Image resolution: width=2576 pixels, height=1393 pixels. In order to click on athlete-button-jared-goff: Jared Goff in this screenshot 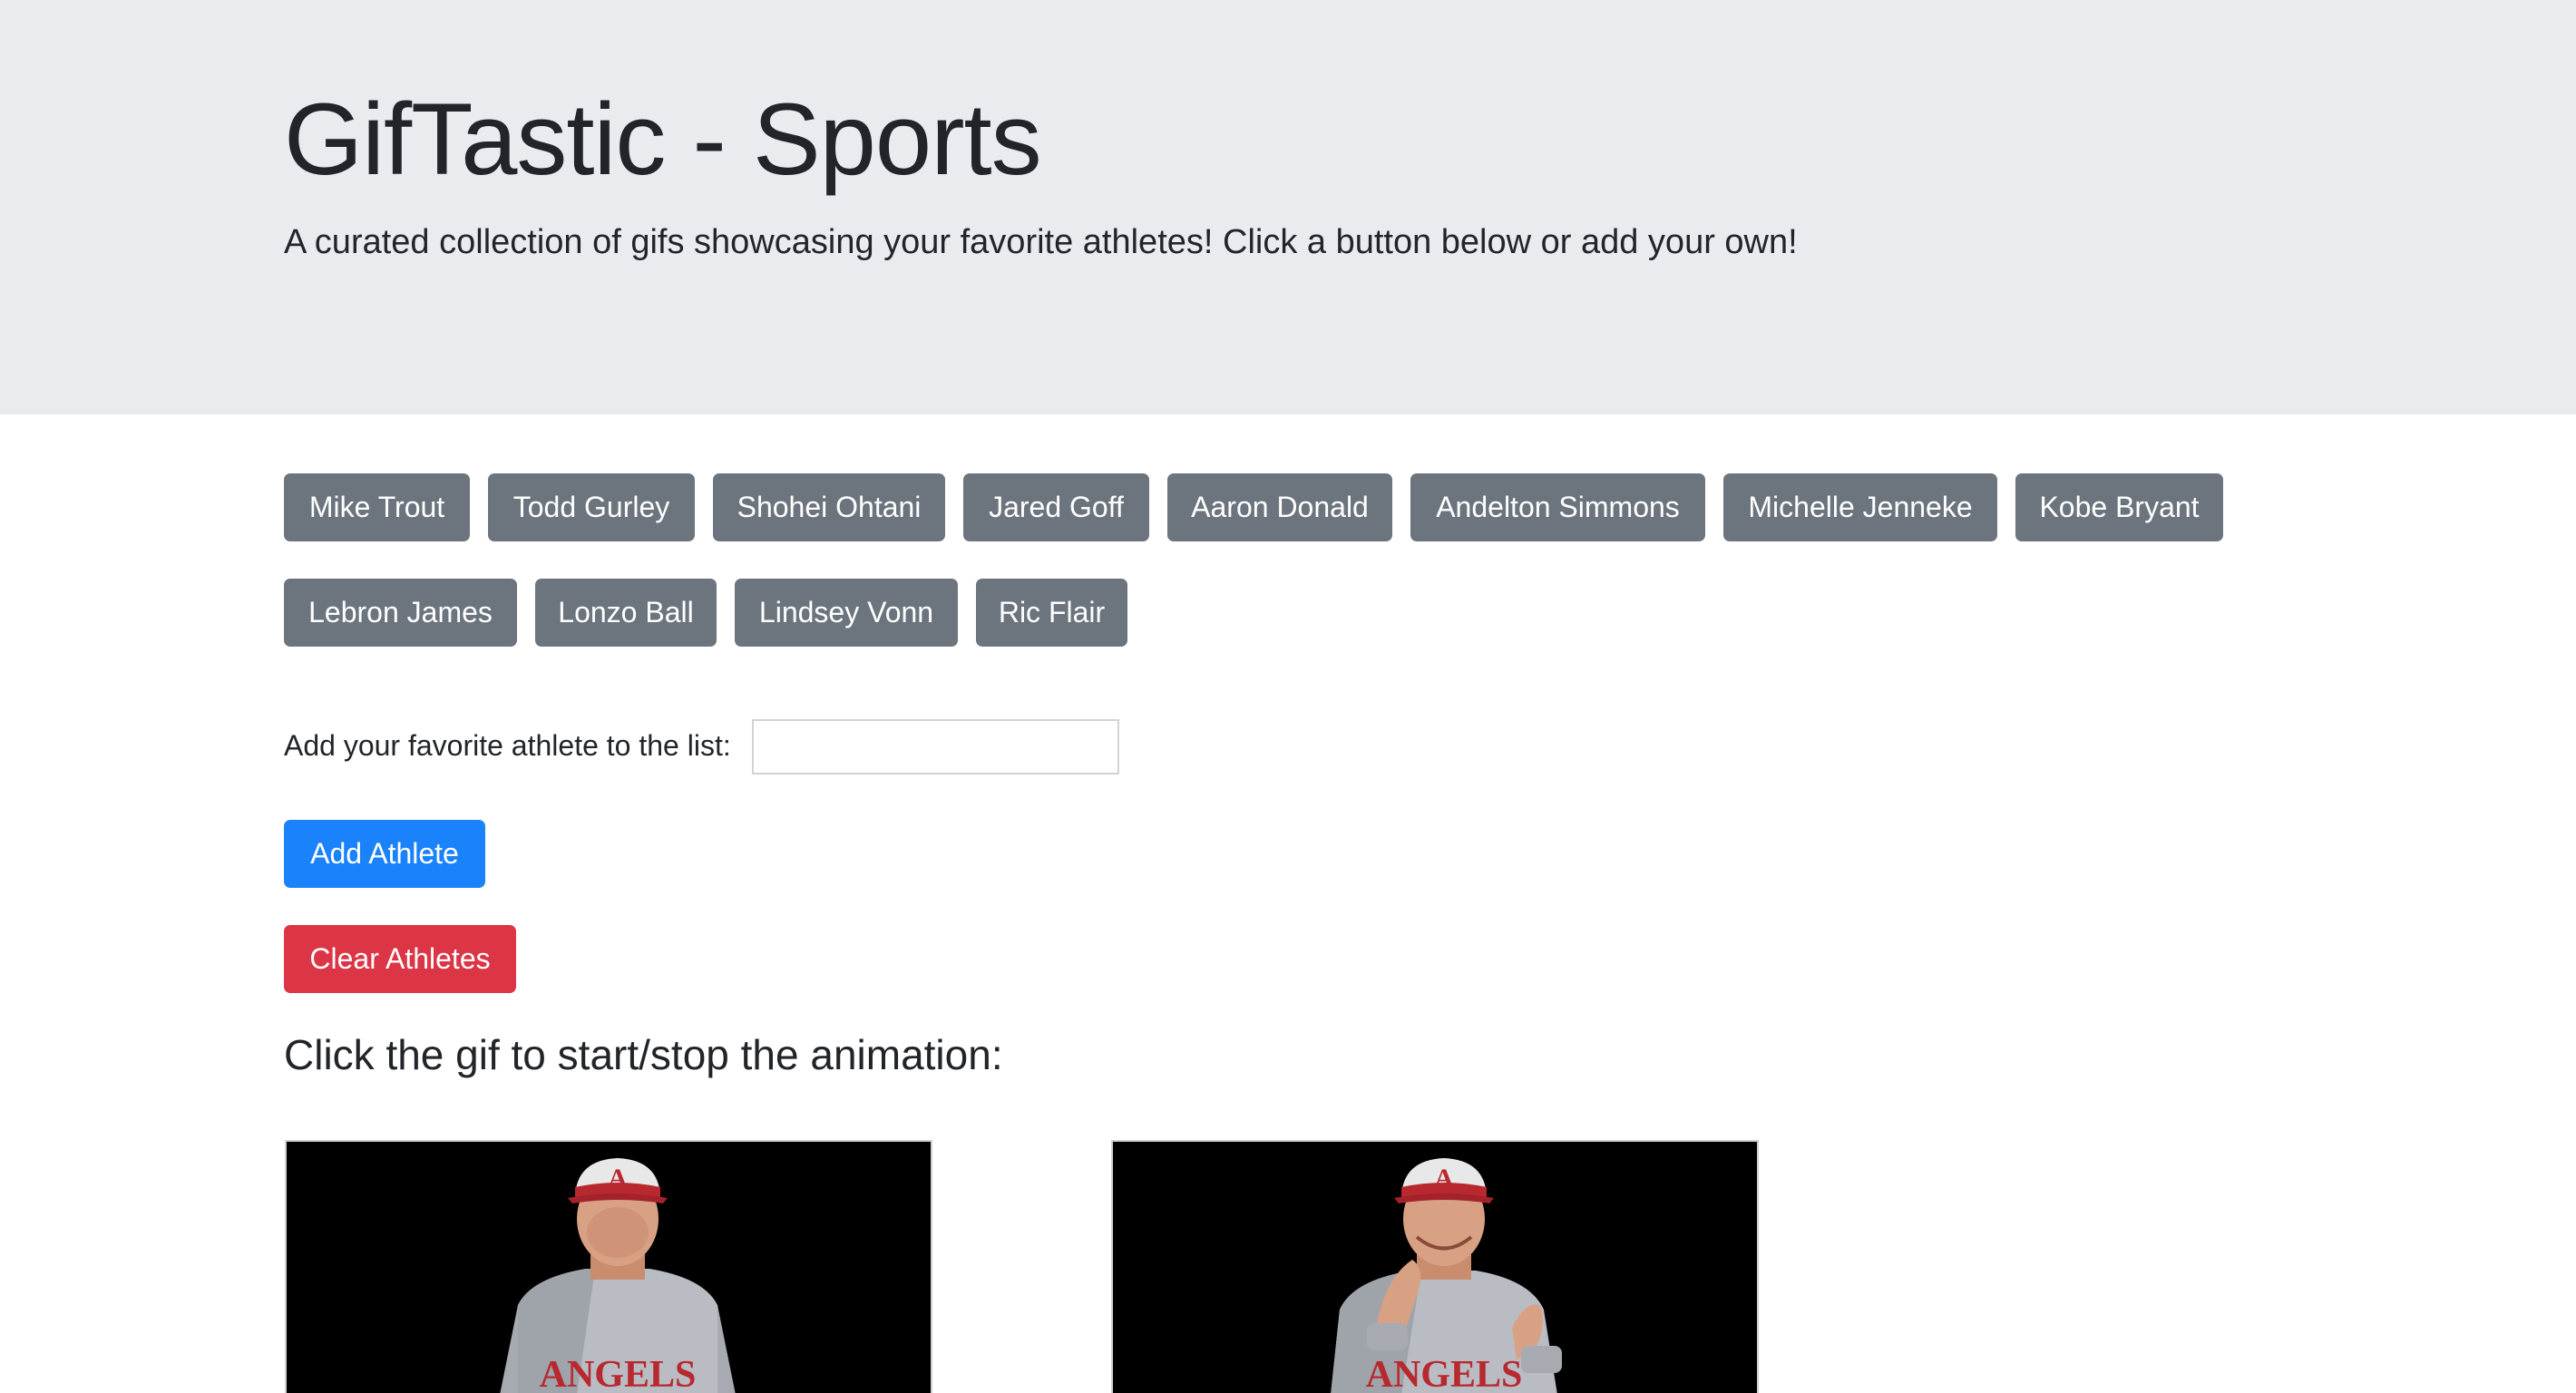, I will do `click(1056, 507)`.